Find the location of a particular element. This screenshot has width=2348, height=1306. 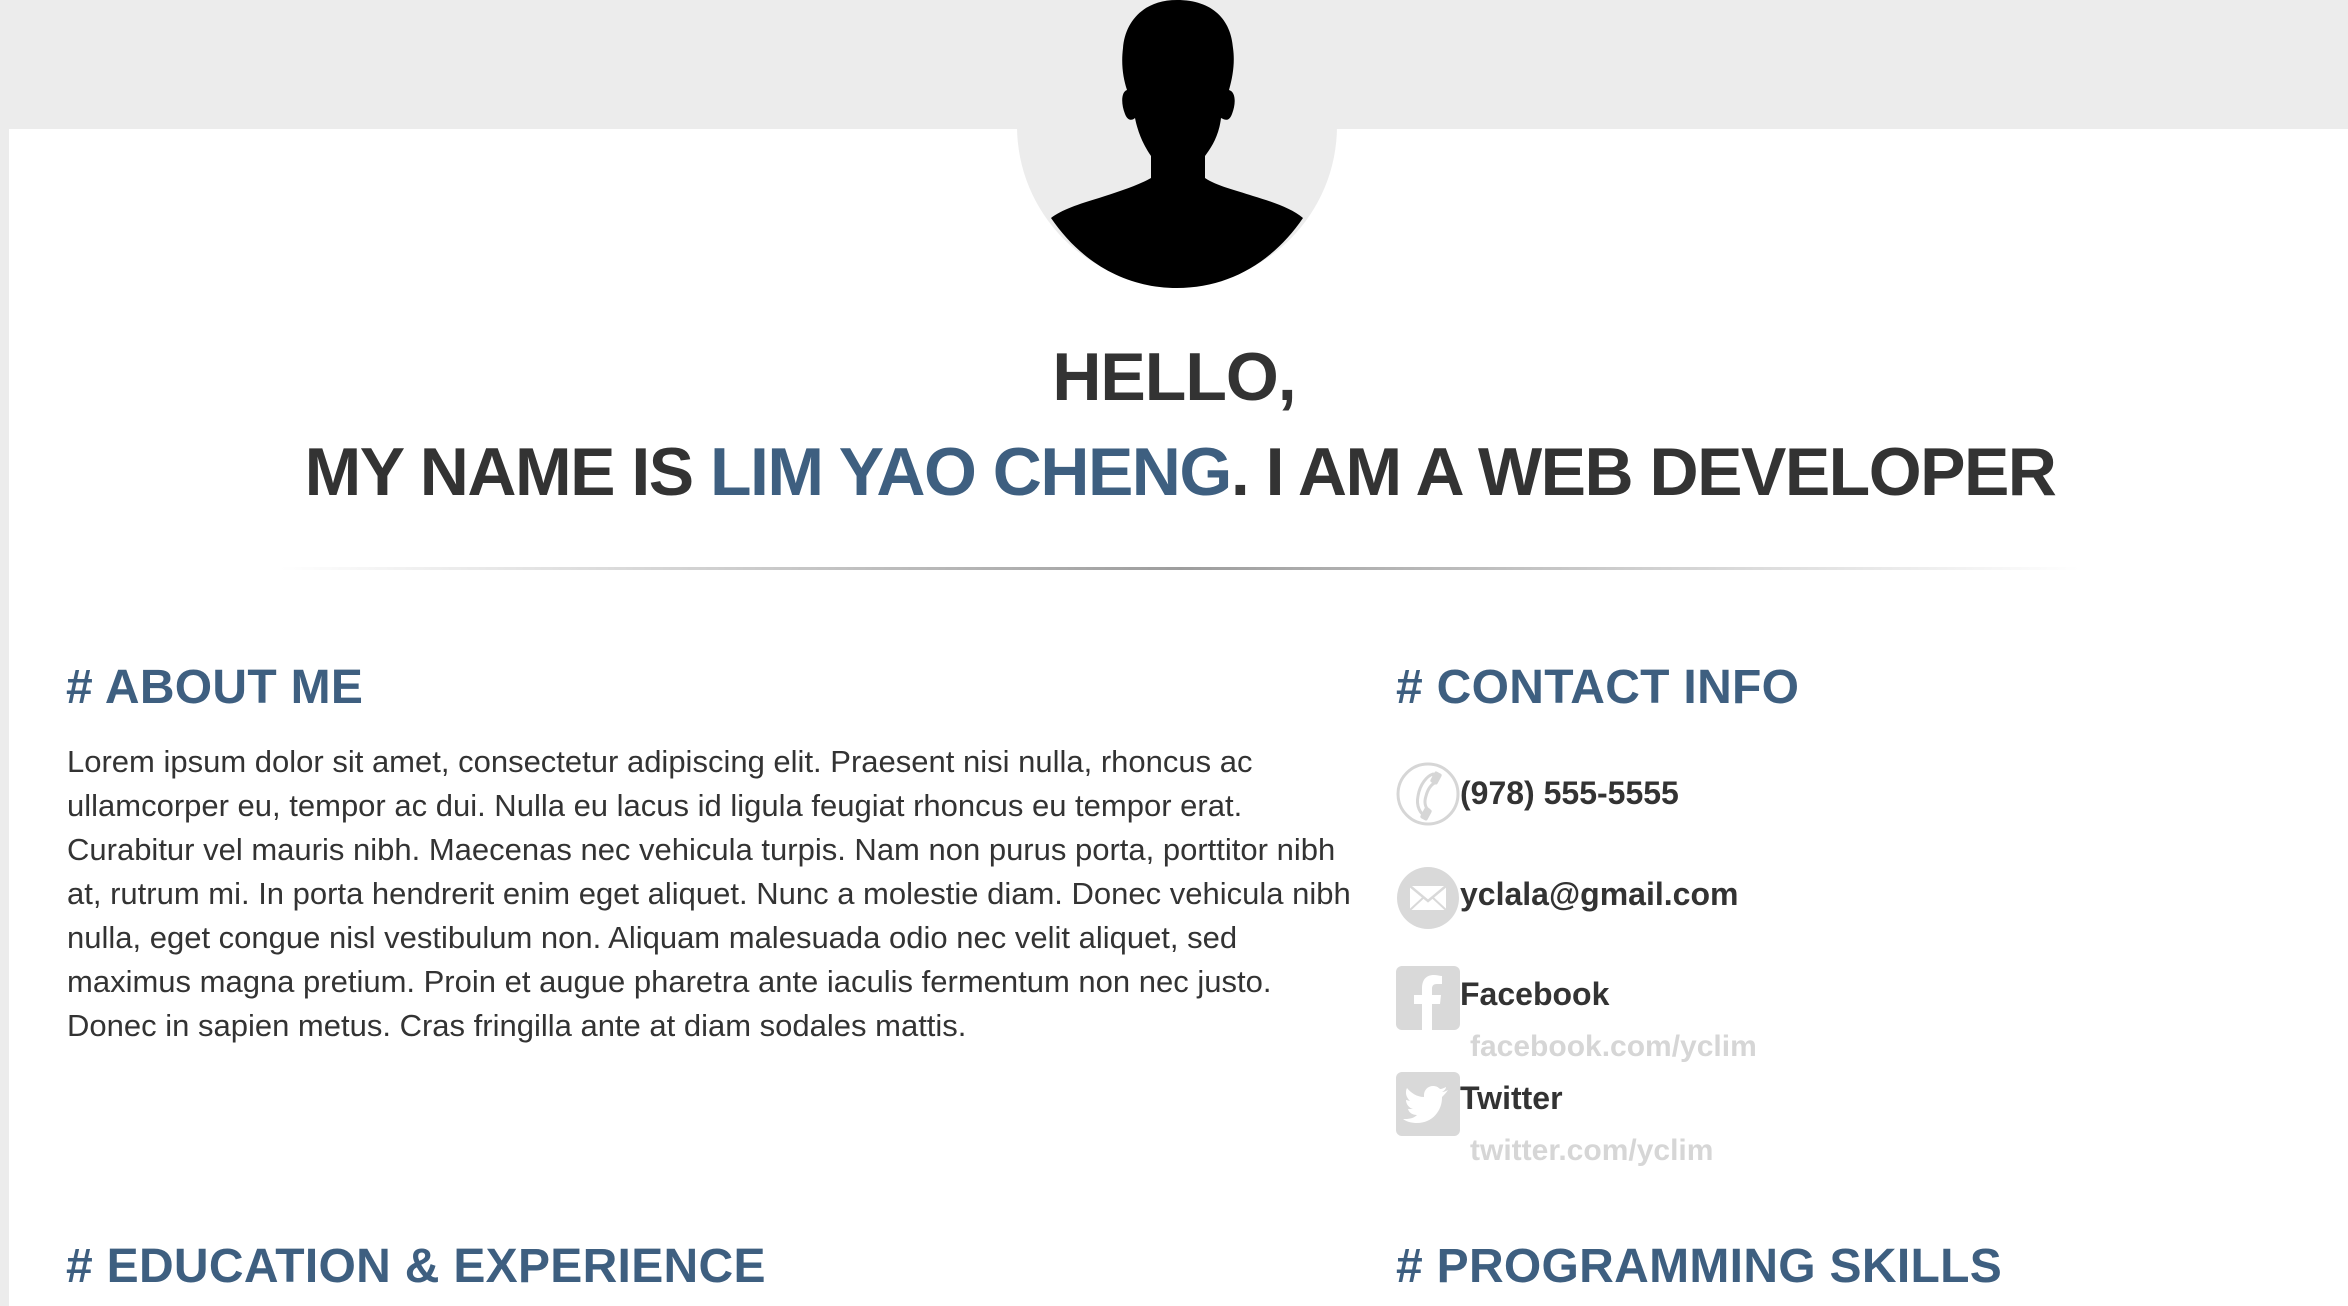

intro-prefix: MY NAME IS is located at coordinates (507, 472).